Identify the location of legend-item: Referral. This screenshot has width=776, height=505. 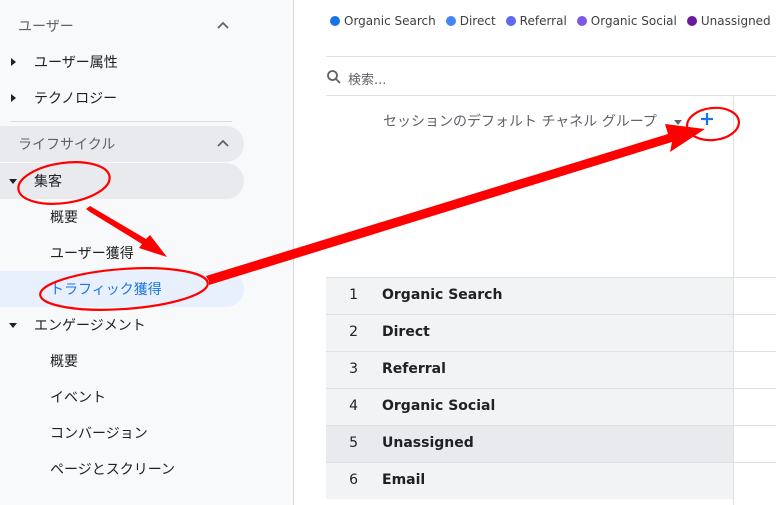
(536, 21).